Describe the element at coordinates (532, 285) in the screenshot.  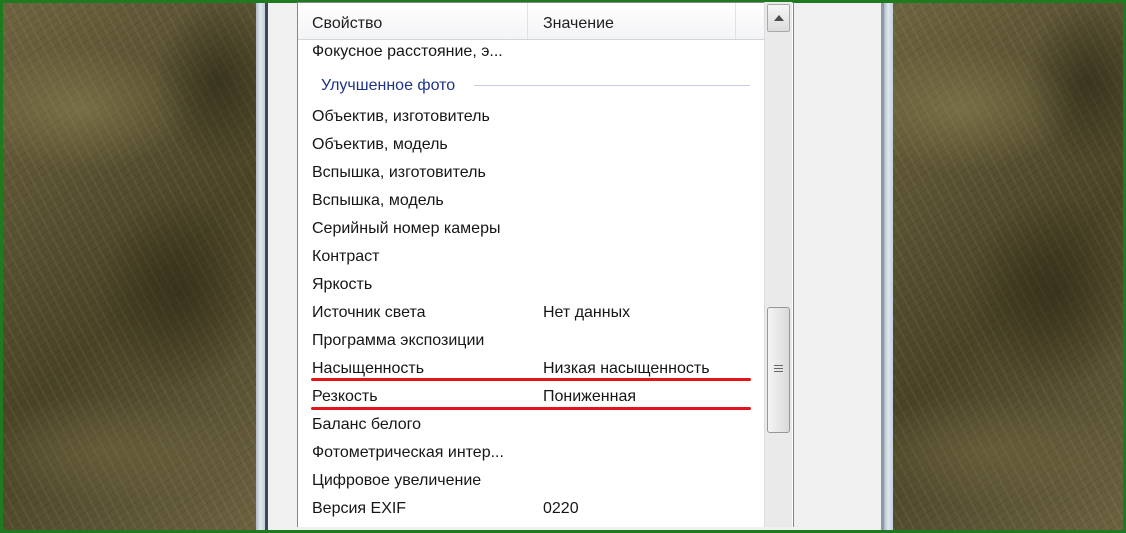
I see `list-item: Яркость` at that location.